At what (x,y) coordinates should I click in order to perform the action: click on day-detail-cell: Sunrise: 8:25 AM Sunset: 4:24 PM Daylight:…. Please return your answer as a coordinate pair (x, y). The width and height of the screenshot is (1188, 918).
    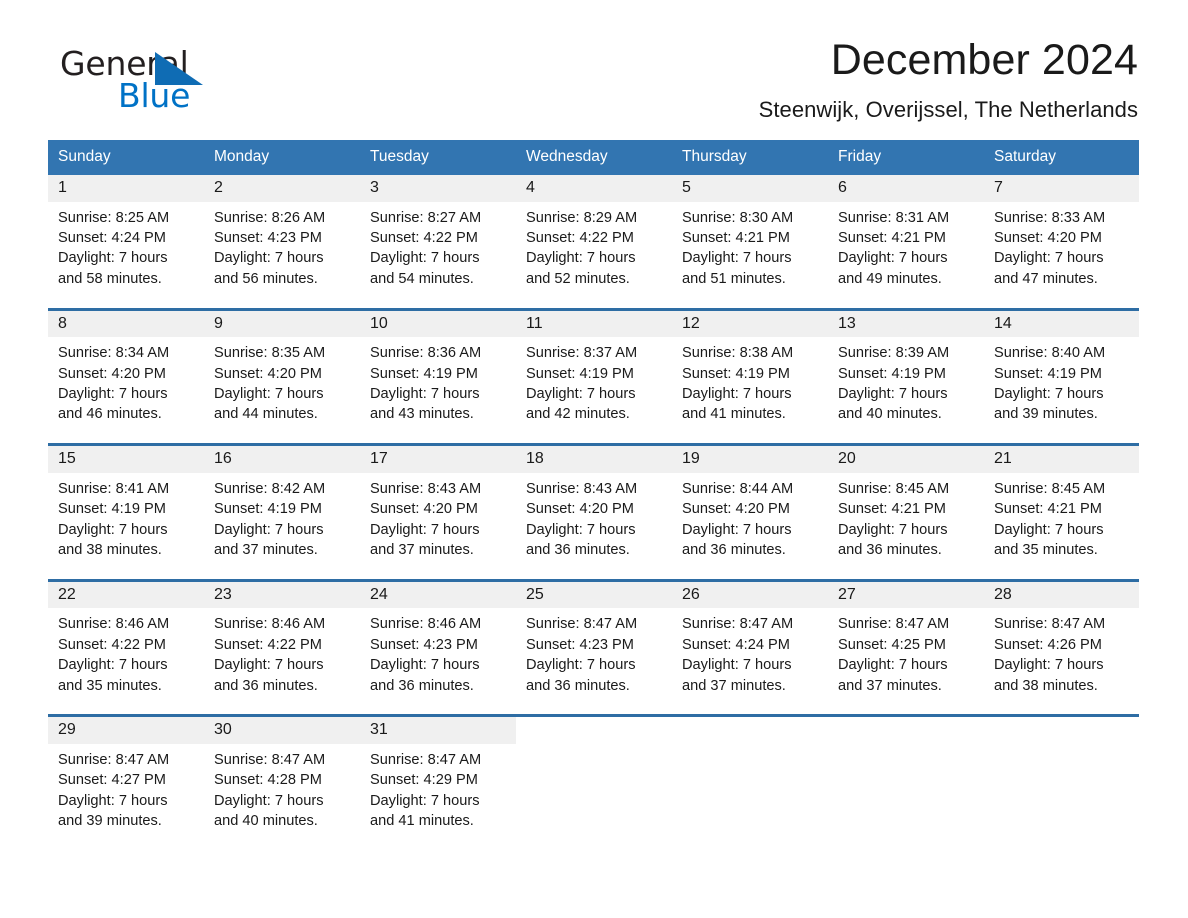
    Looking at the image, I should click on (126, 247).